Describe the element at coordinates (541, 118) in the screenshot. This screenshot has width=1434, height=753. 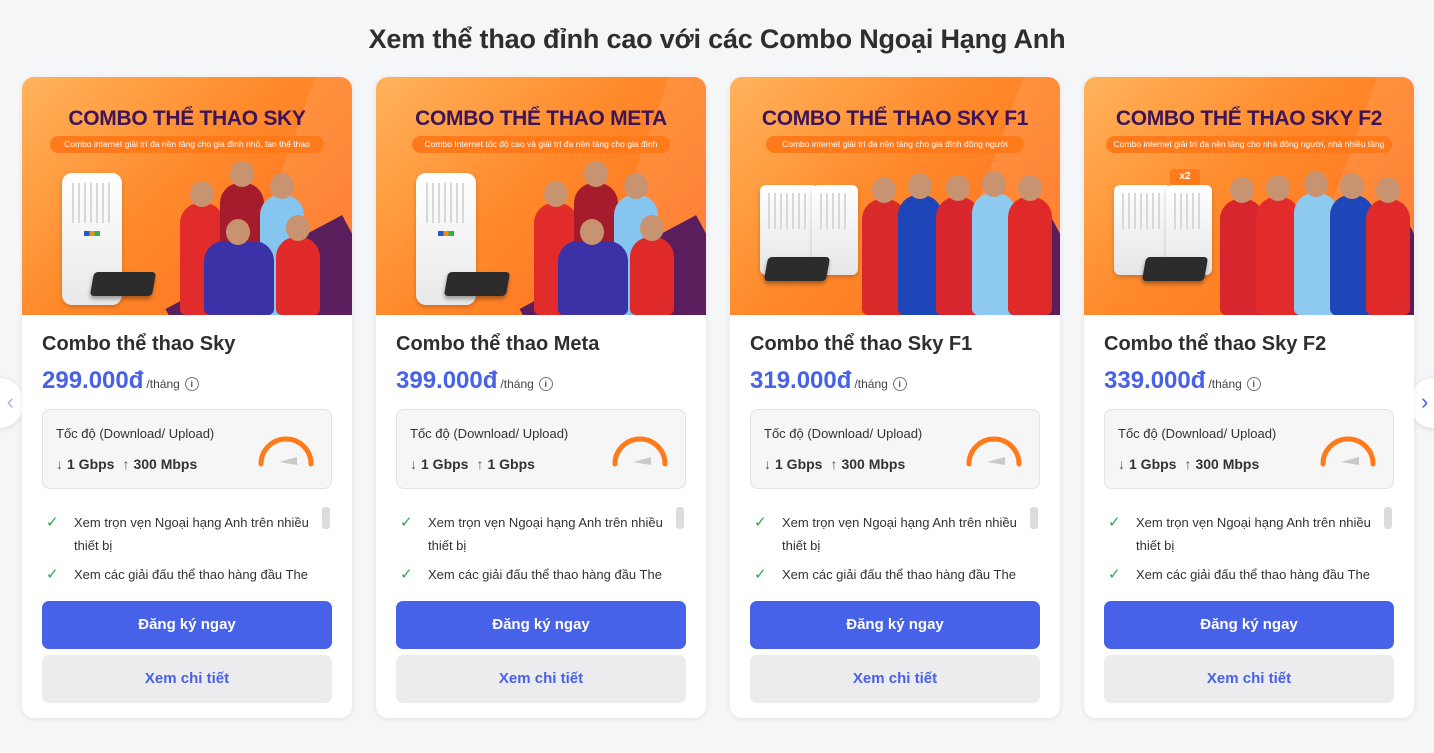
I see `banner-title: COMBO THỂ THAO META` at that location.